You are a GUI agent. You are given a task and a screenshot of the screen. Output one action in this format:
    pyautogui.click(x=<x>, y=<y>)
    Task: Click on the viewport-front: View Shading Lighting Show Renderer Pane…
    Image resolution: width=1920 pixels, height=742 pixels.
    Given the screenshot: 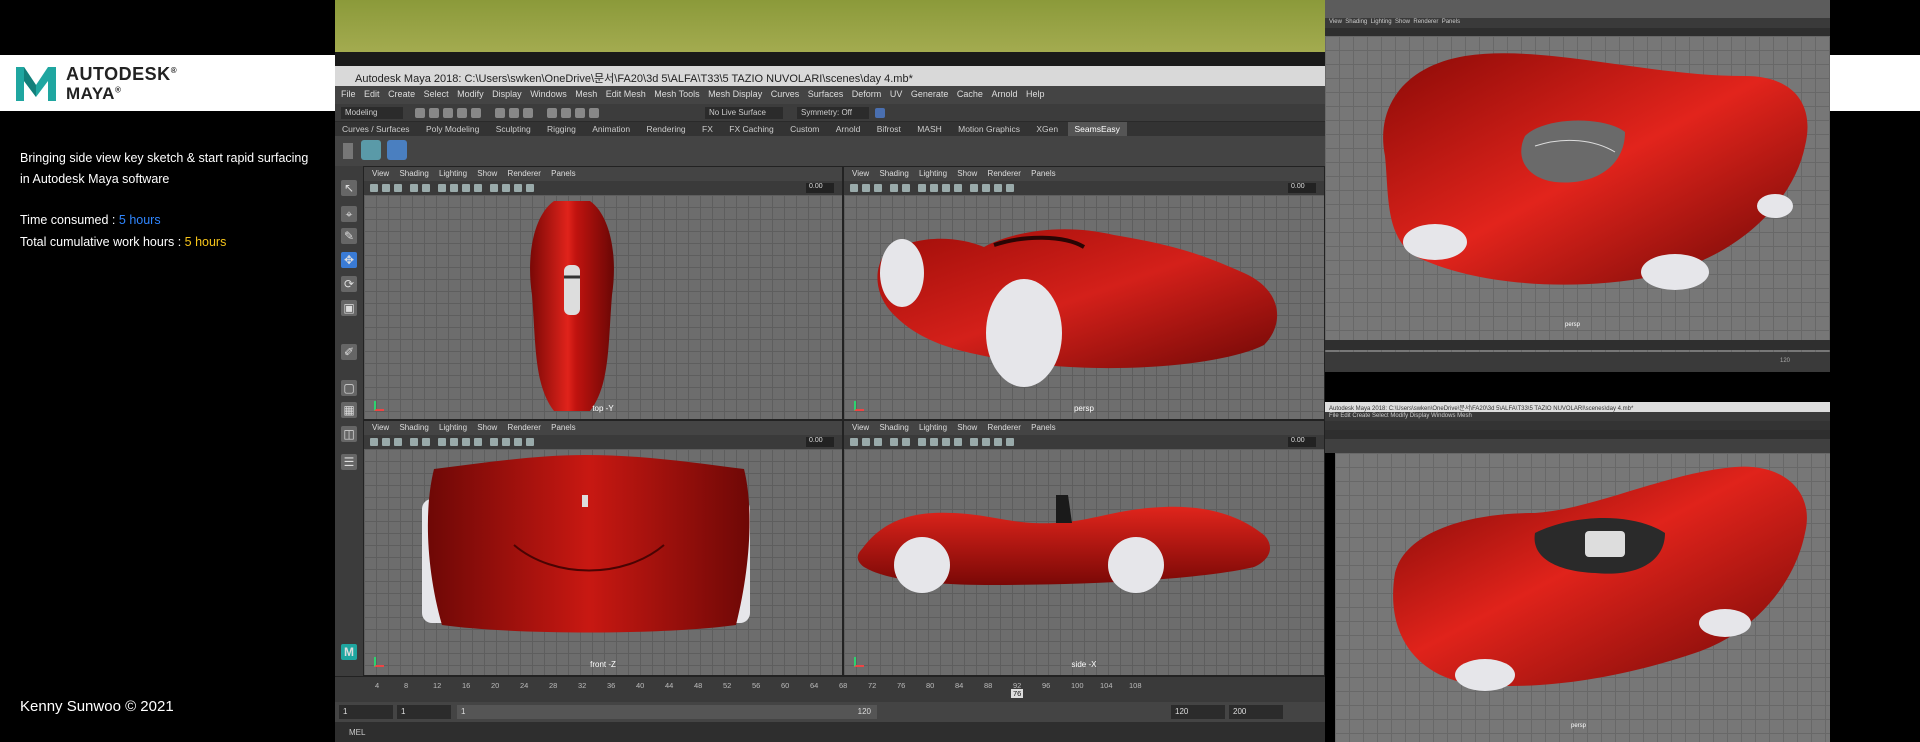 What is the action you would take?
    pyautogui.click(x=603, y=548)
    